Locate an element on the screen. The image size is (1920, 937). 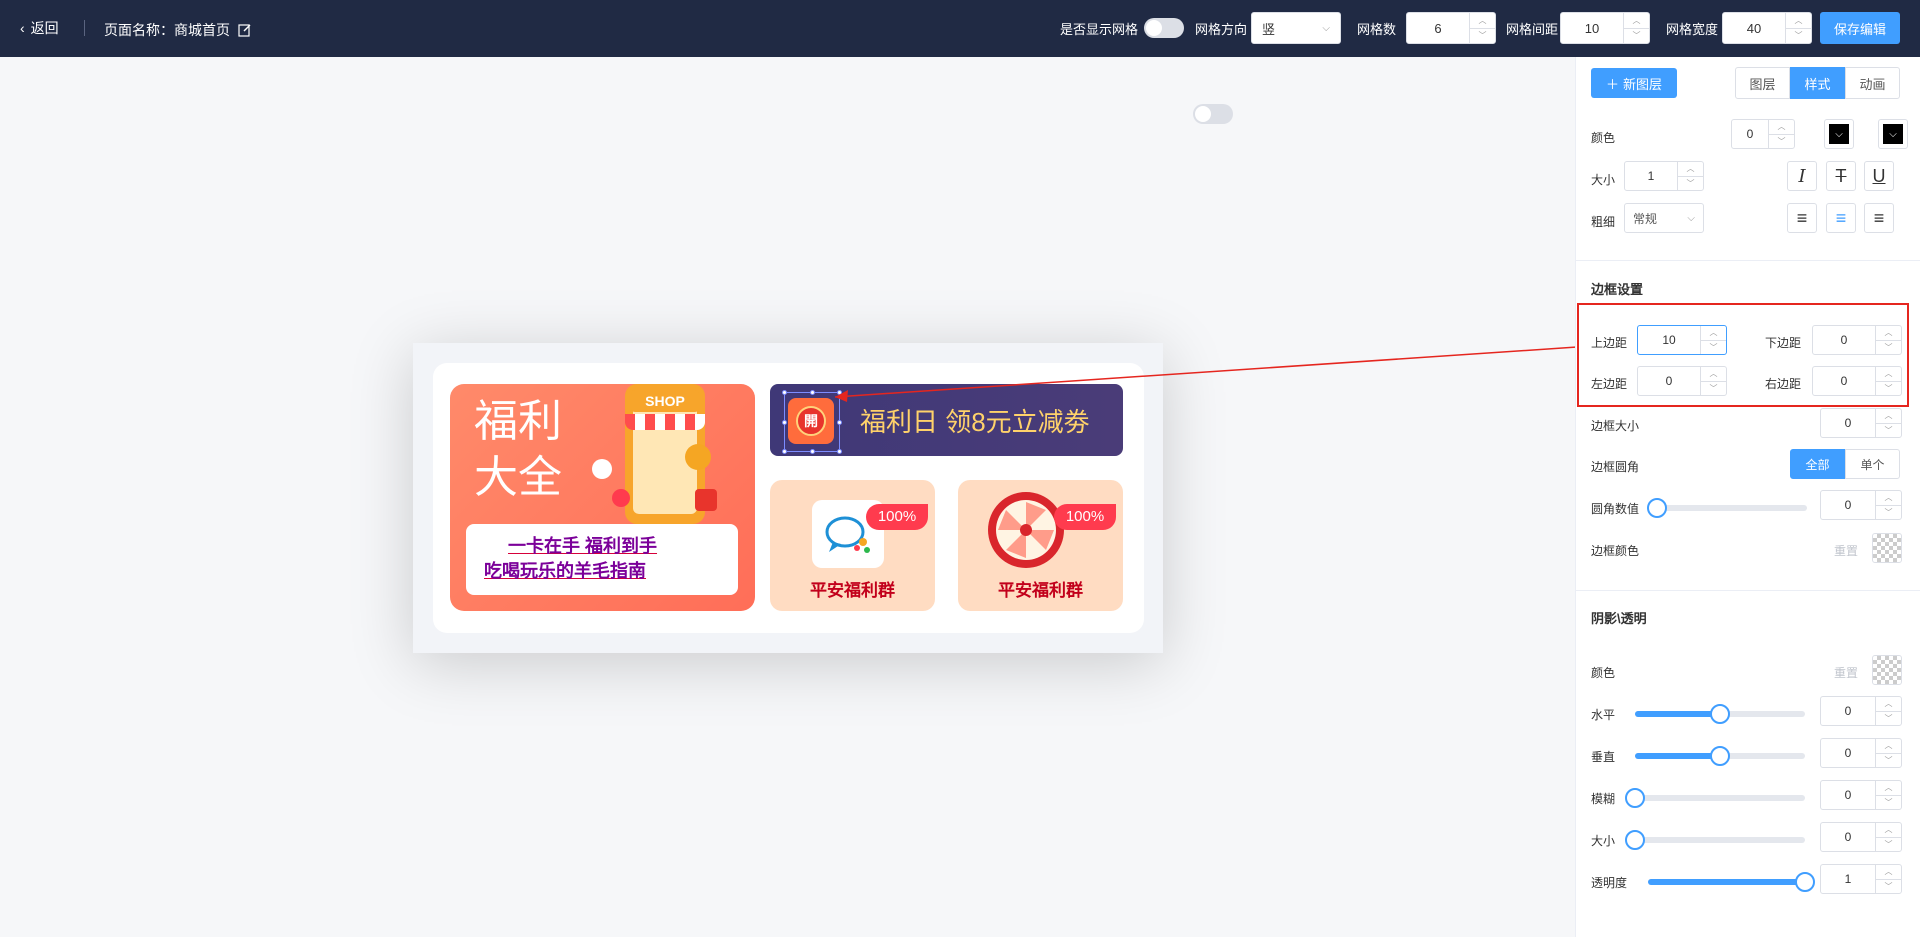
show-grid-toggle is located at coordinates (1164, 28).